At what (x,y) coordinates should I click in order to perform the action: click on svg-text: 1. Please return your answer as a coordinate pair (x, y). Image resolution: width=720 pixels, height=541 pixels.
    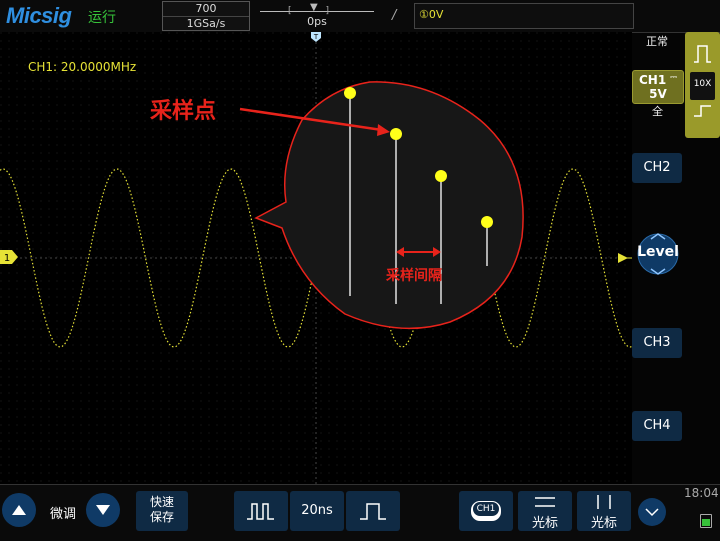
    Looking at the image, I should click on (7, 258).